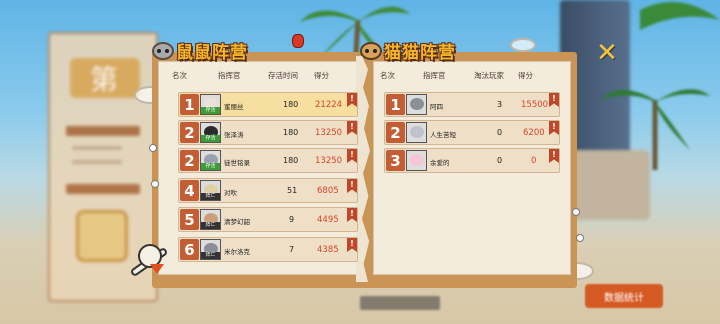 This screenshot has width=720, height=324. Describe the element at coordinates (268, 132) in the screenshot. I see `rat-row: 2 存活 张泽涛 180 13250 !` at that location.